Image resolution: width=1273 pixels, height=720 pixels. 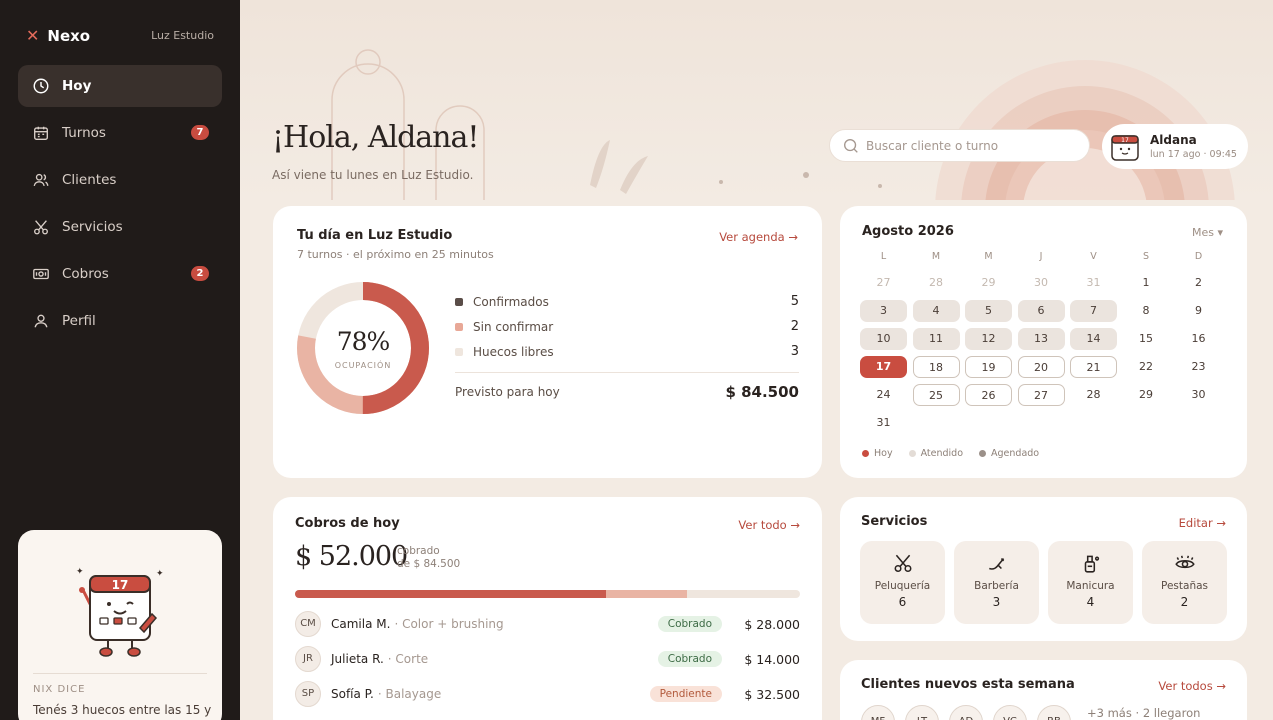 I want to click on more-clients-text: +3 más · 2 llegaron, so click(x=1144, y=713).